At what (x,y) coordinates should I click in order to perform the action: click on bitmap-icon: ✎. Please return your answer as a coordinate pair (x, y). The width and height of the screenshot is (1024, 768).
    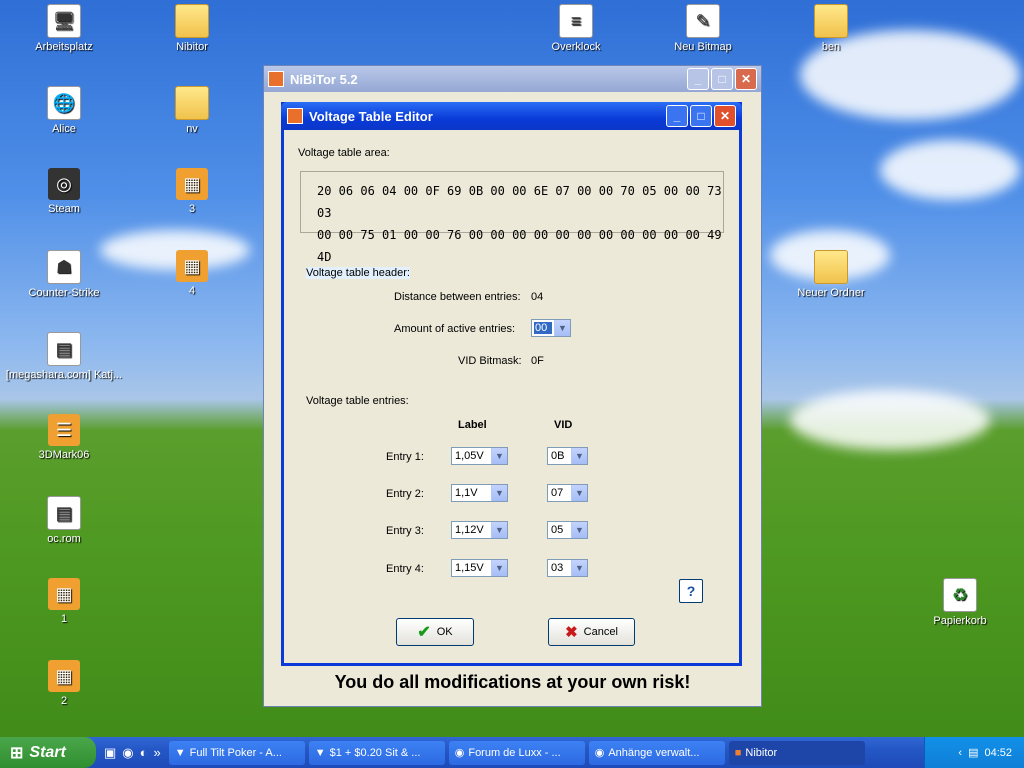
    Looking at the image, I should click on (703, 21).